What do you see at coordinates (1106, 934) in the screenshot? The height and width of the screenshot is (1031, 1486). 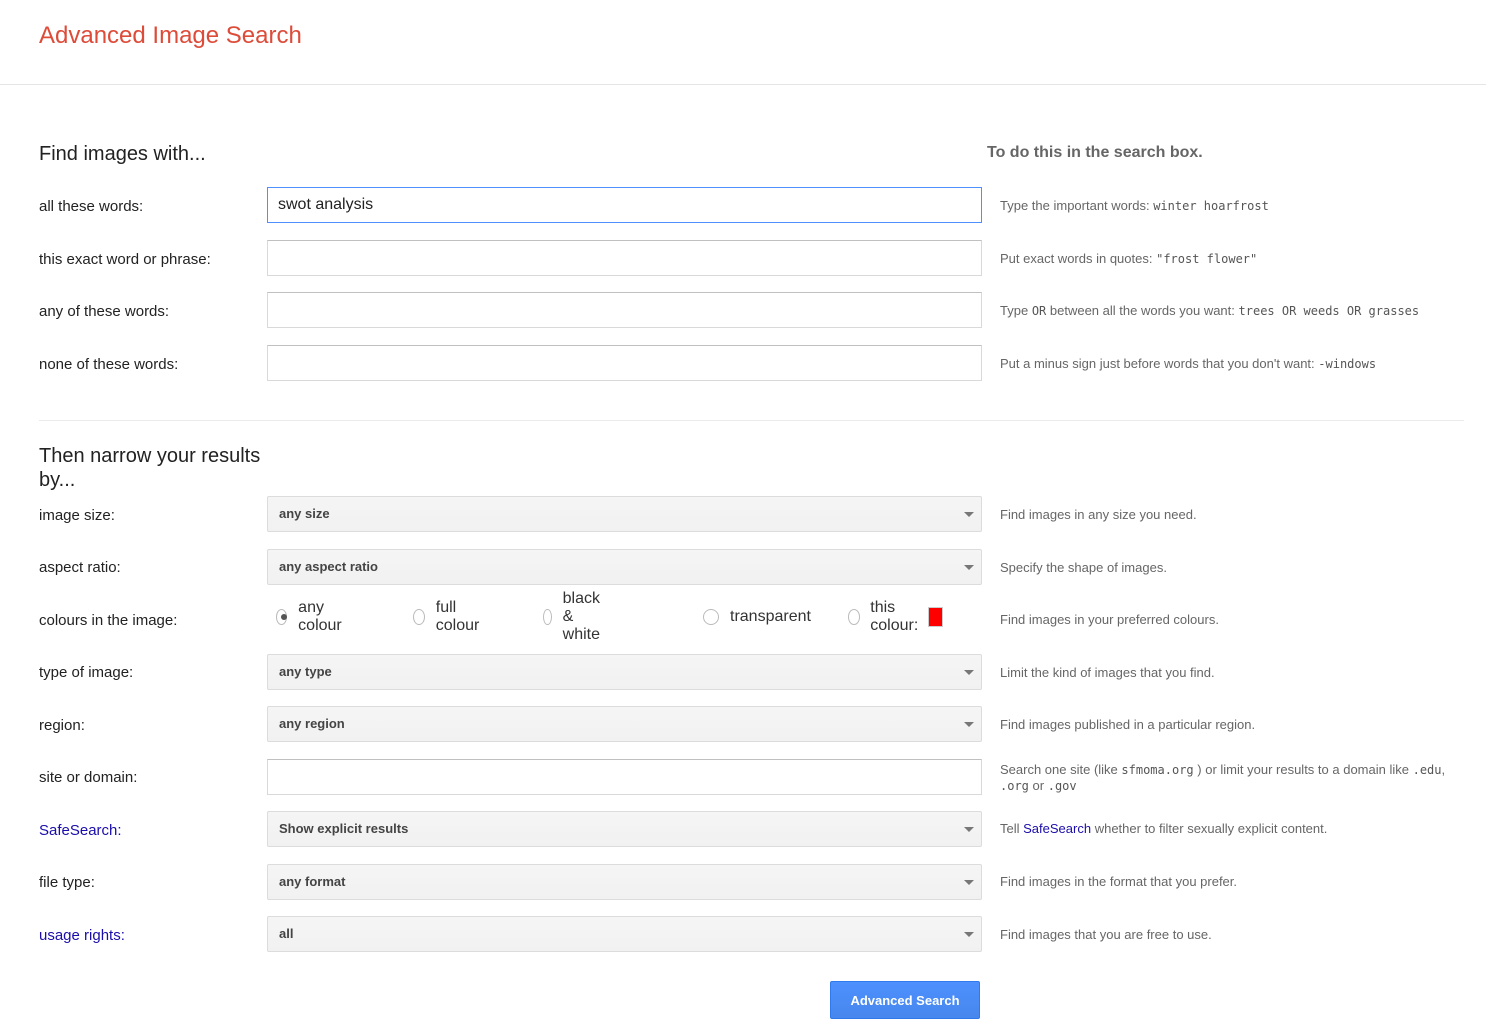 I see `usage-rights-hint: Find images that you are free to use.` at bounding box center [1106, 934].